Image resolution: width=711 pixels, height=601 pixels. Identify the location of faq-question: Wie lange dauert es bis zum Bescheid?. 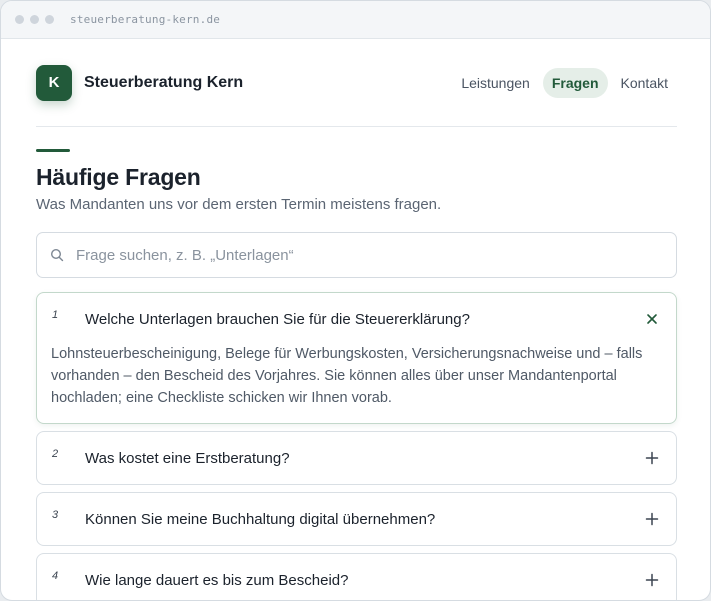
(216, 580).